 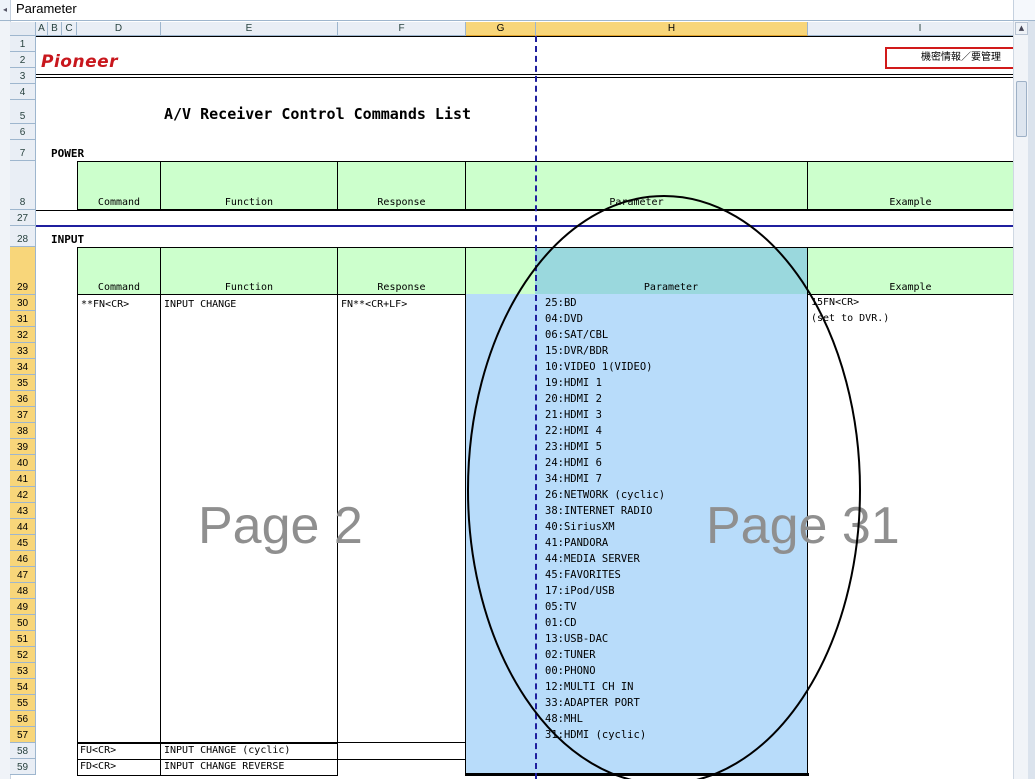 What do you see at coordinates (1021, 28) in the screenshot?
I see `scroll-up-icon: ▲` at bounding box center [1021, 28].